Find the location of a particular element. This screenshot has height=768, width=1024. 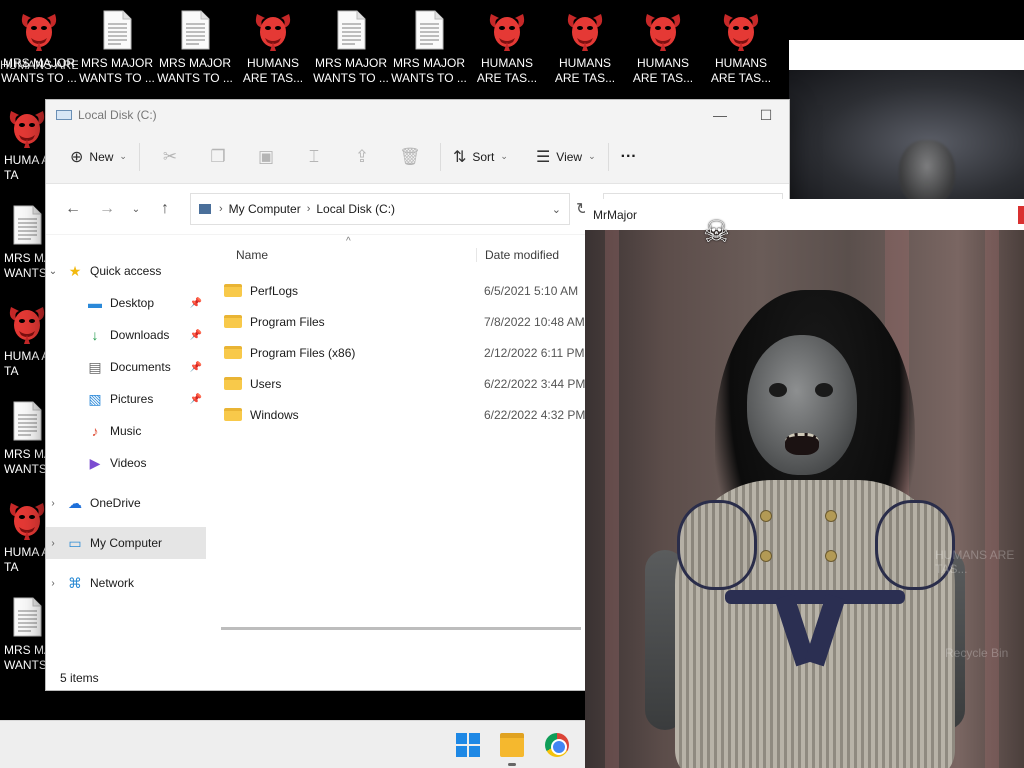

nav-network: › ⌘ Network is located at coordinates (126, 583).